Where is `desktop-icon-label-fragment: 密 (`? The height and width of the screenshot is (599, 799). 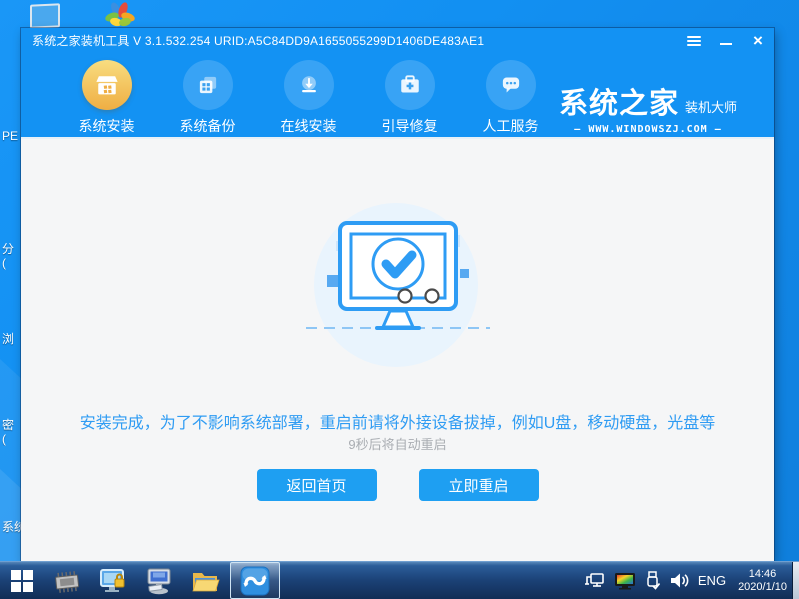
desktop-icon-label-fragment: 密 ( is located at coordinates (11, 432).